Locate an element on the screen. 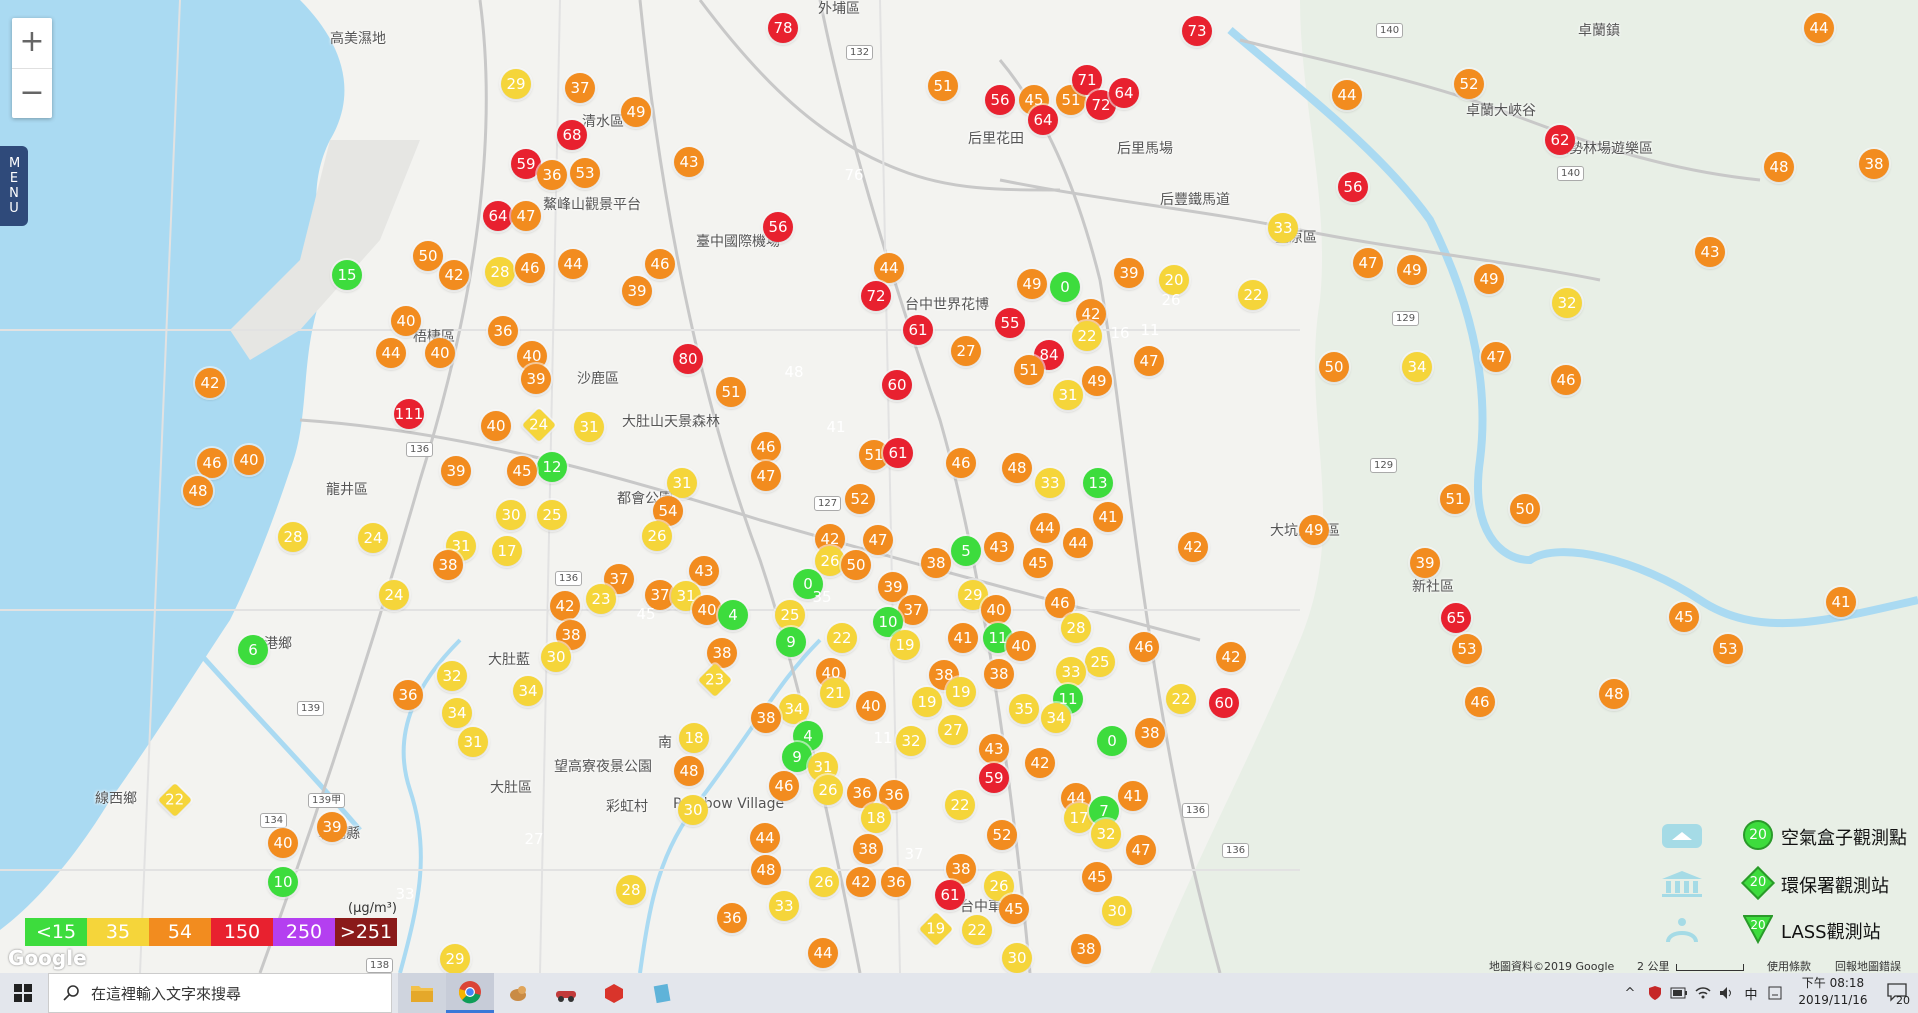 Image resolution: width=1918 pixels, height=1013 pixels. airbox-marker: 111 is located at coordinates (409, 414).